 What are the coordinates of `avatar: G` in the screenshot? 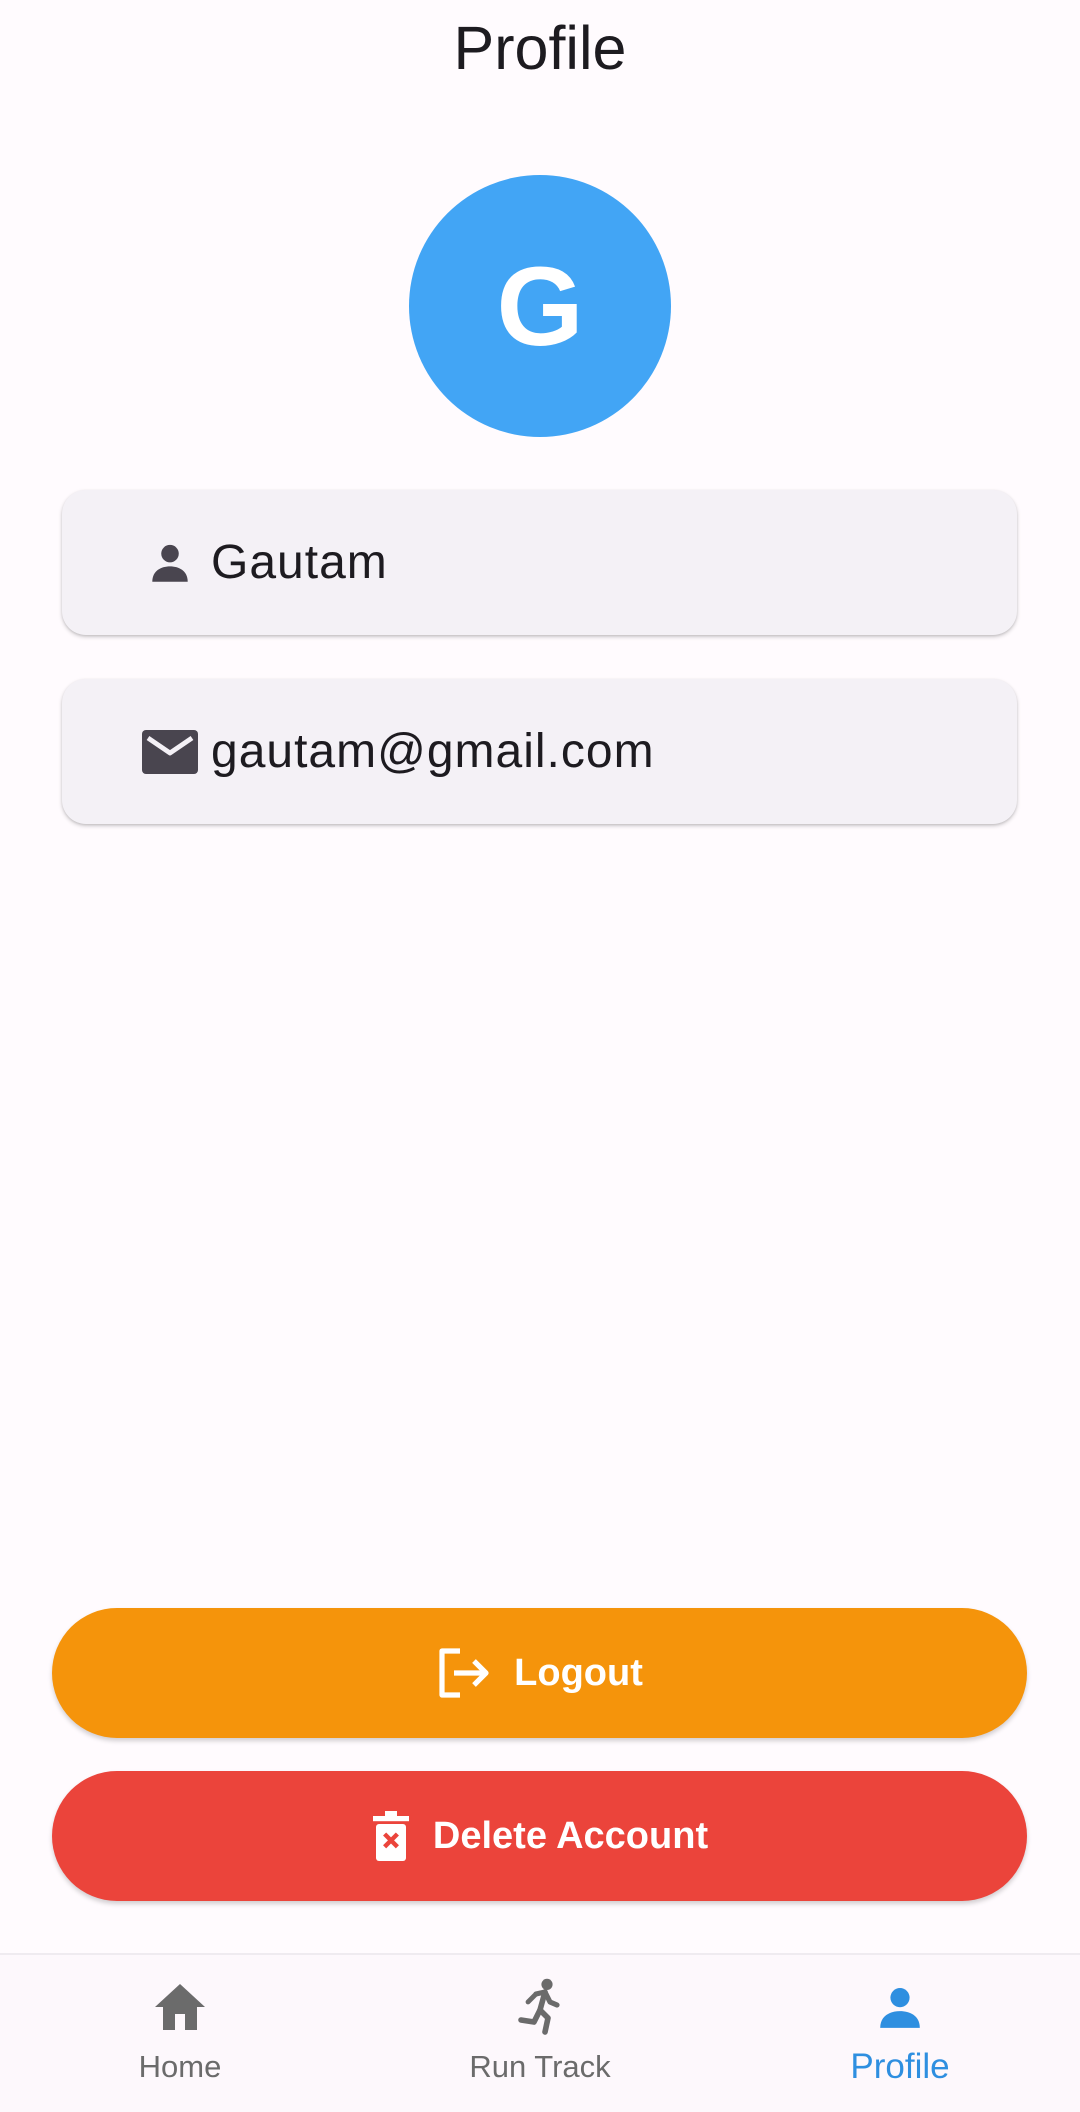 It's located at (540, 306).